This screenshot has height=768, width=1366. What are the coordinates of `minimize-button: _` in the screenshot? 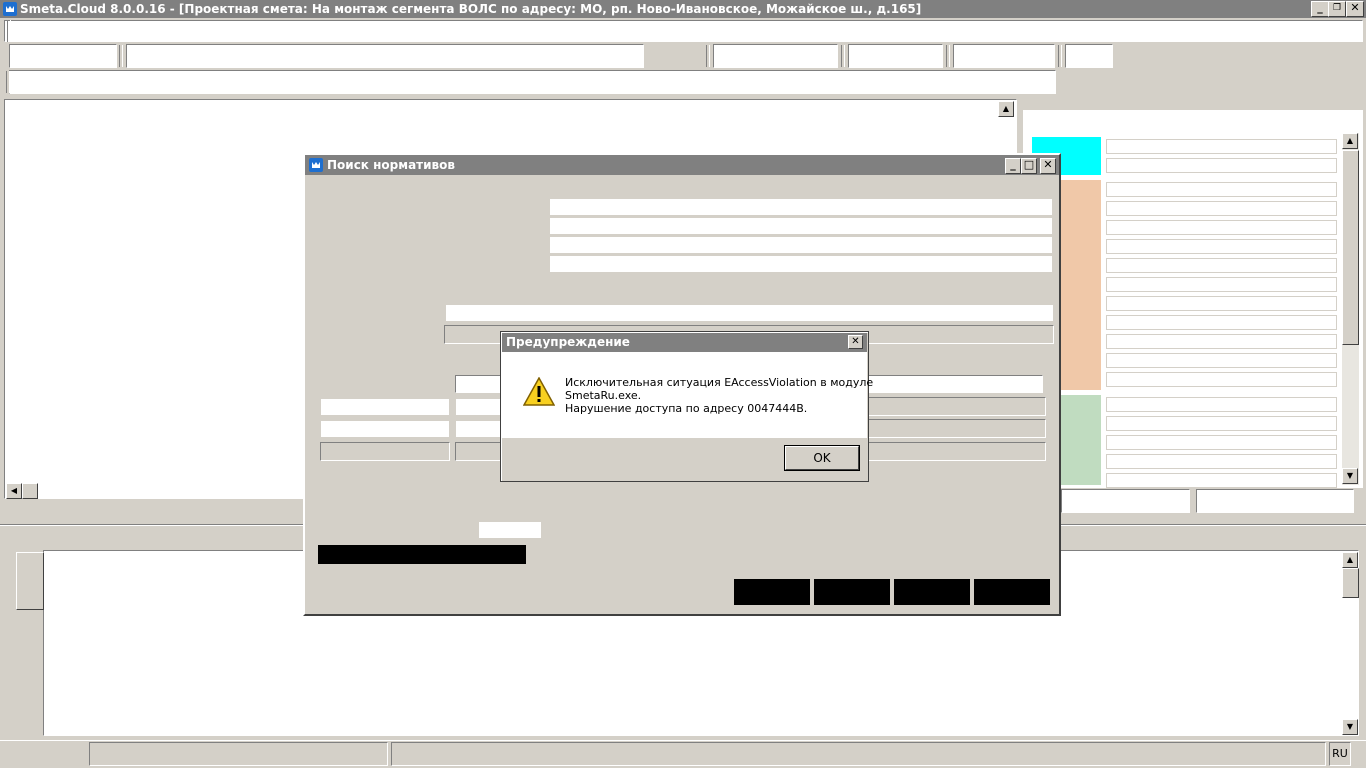 It's located at (1320, 9).